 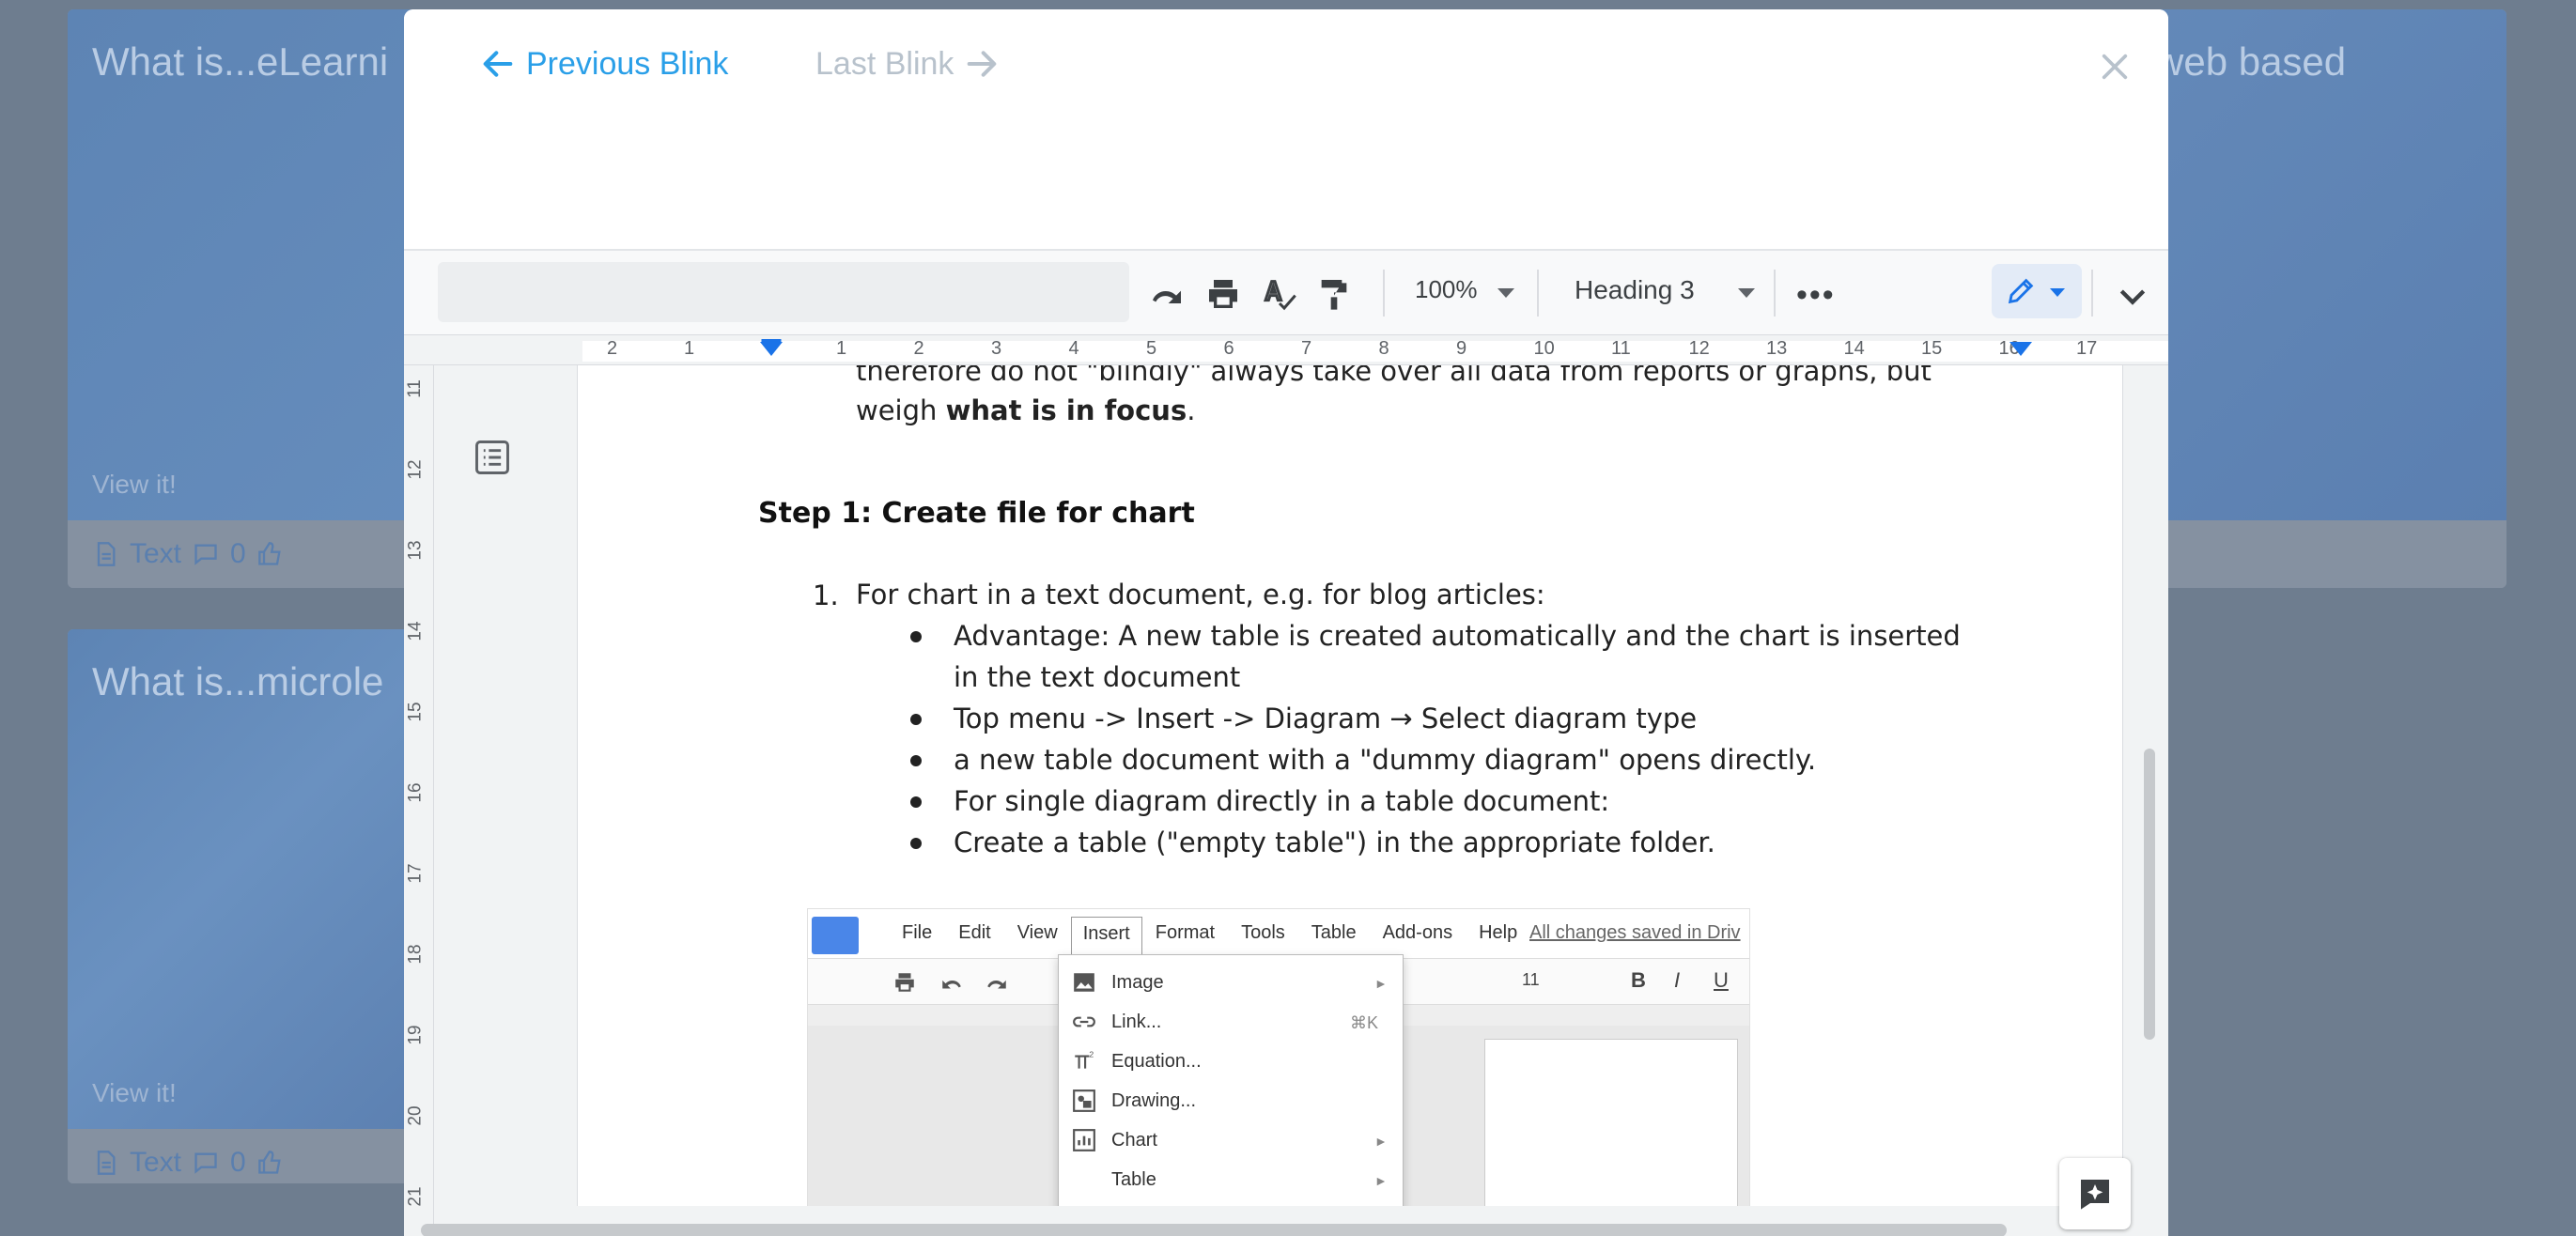 I want to click on svg-text: 2, so click(x=1091, y=1054).